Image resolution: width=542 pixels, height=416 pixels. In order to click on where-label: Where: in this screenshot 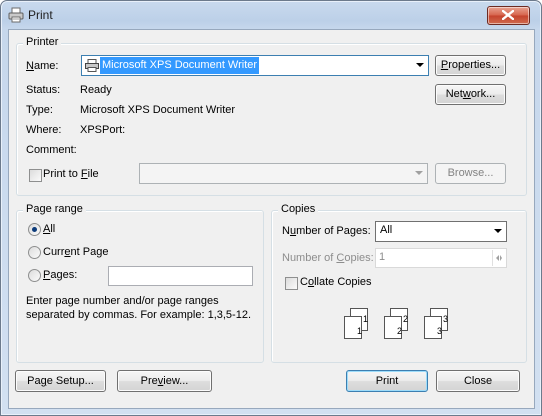, I will do `click(44, 130)`.